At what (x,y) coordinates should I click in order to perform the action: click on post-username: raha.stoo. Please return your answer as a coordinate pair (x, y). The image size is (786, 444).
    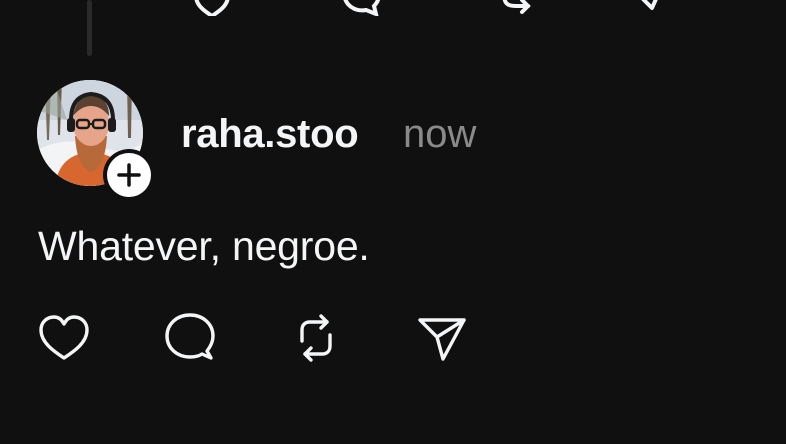
    Looking at the image, I should click on (270, 134).